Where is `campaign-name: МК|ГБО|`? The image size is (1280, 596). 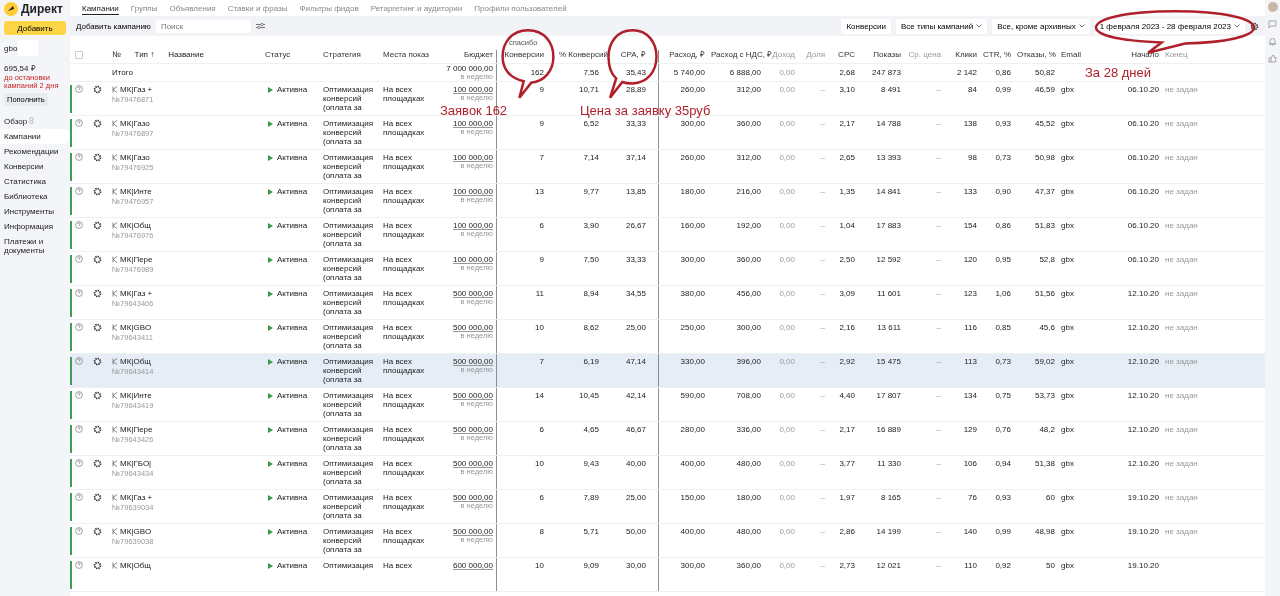 campaign-name: МК|ГБО| is located at coordinates (136, 463).